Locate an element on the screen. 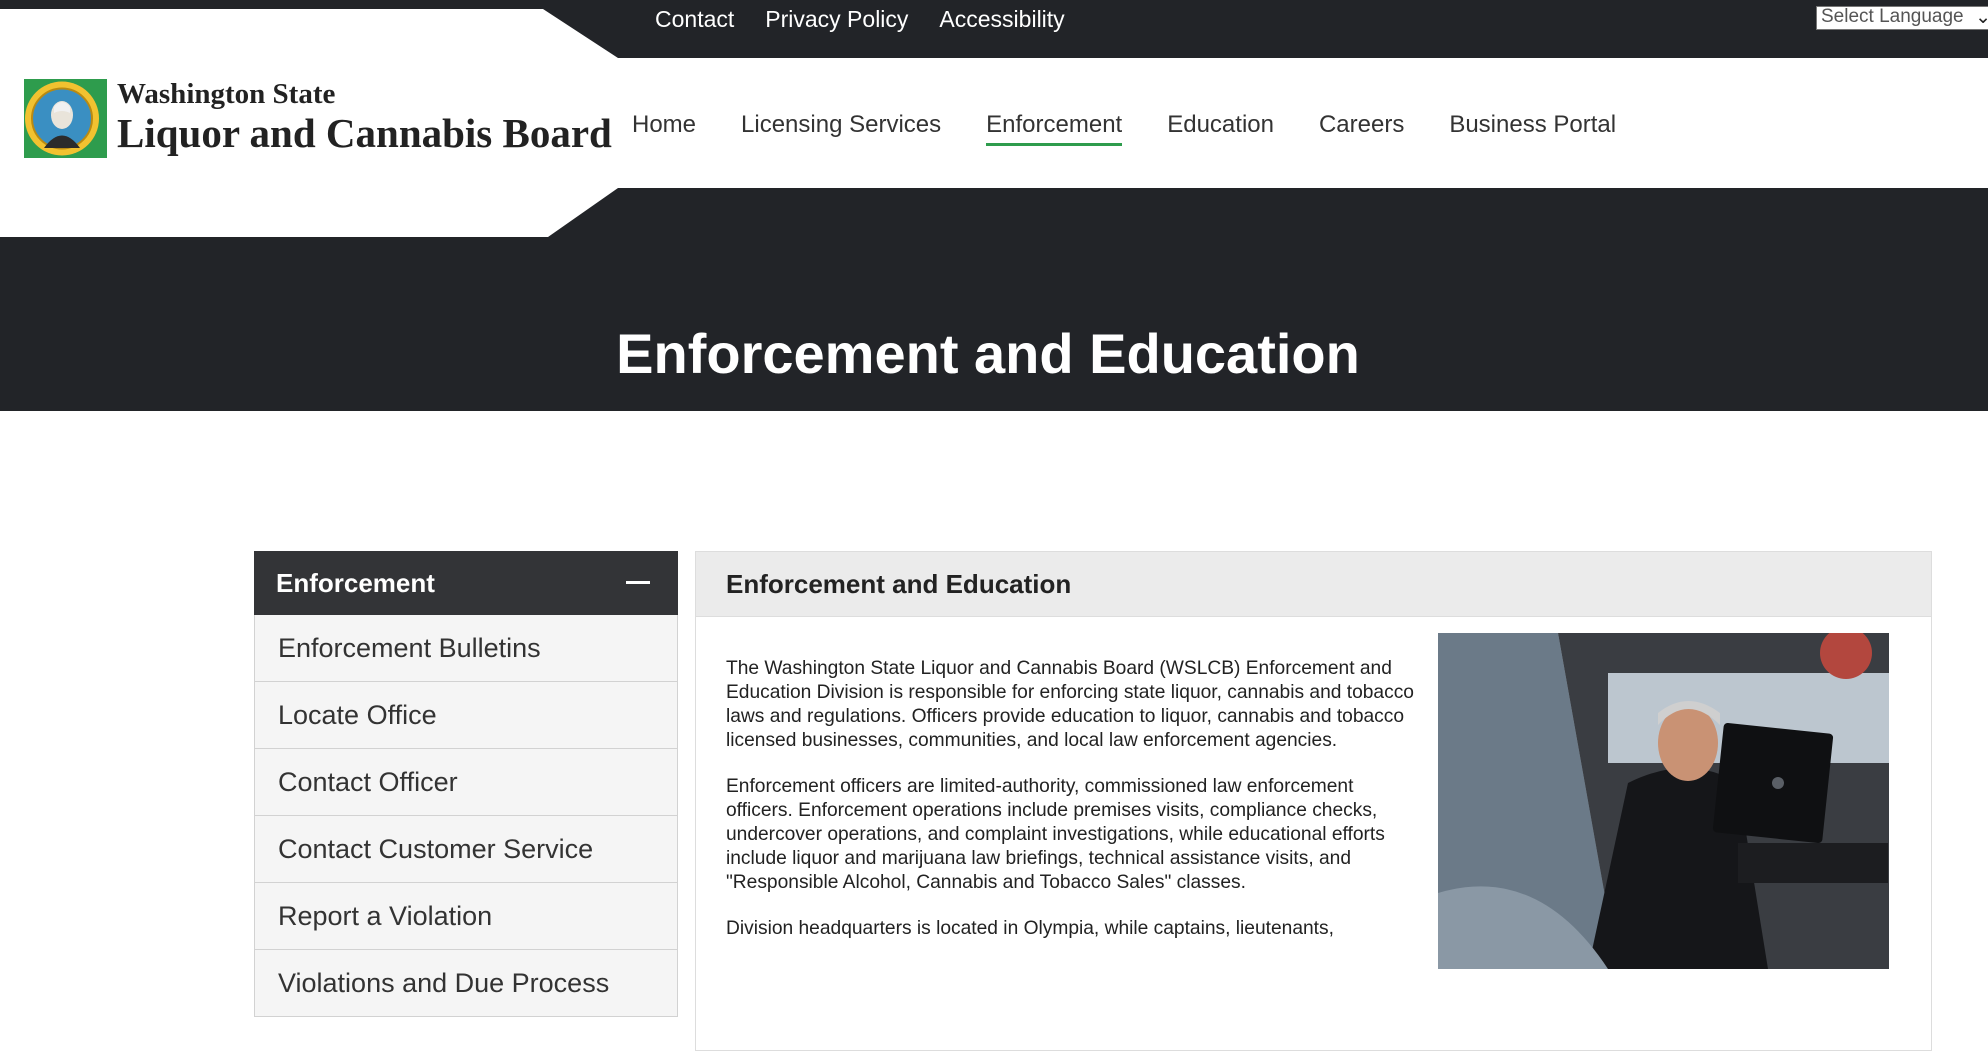 The image size is (1988, 1051). state-seal-logo is located at coordinates (65, 118).